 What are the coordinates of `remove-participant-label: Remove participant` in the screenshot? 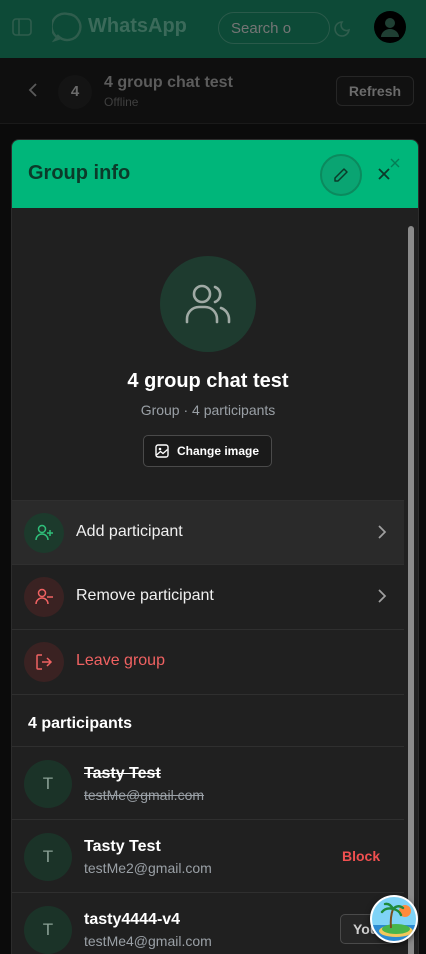 It's located at (145, 595).